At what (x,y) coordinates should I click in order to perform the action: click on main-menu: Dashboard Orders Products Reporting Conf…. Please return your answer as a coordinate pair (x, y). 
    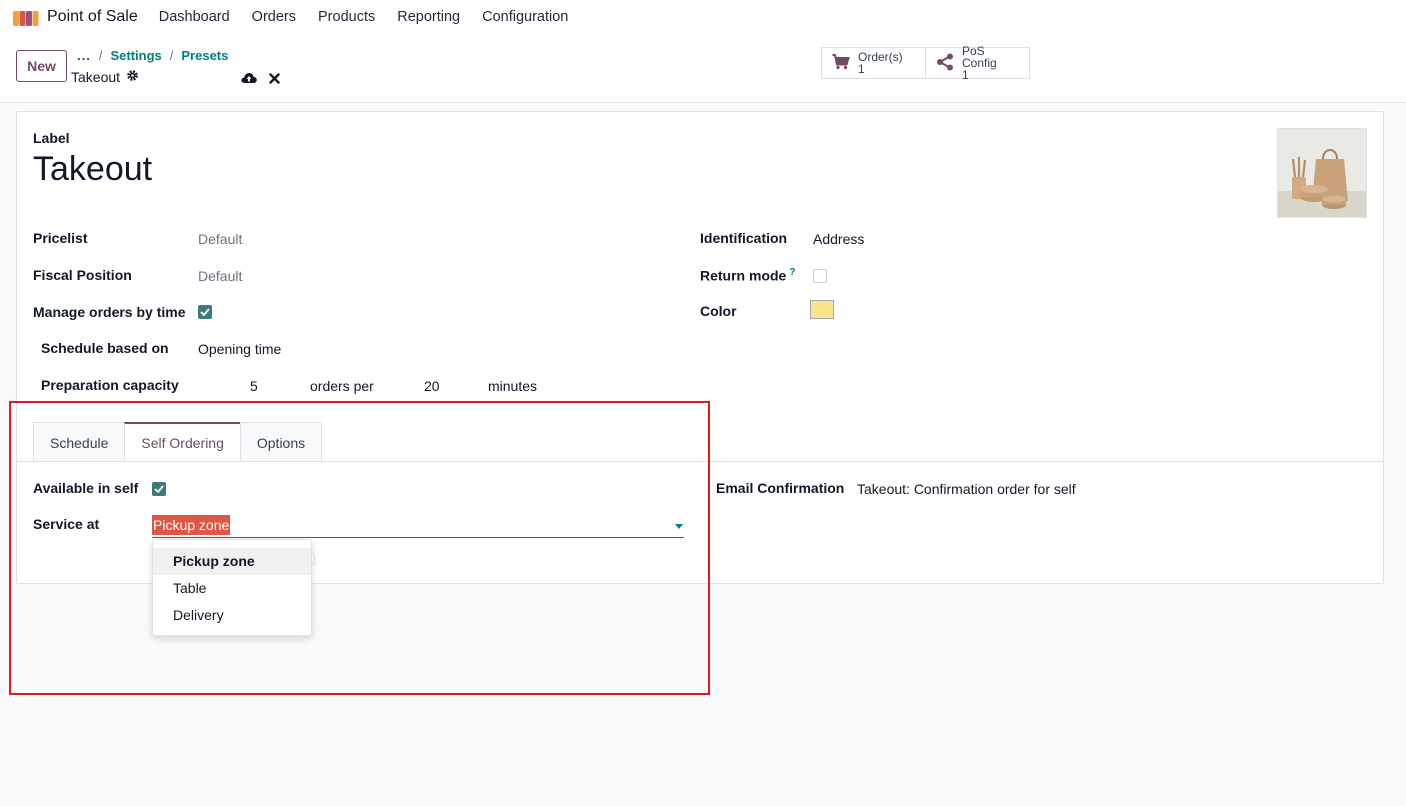
    Looking at the image, I should click on (364, 17).